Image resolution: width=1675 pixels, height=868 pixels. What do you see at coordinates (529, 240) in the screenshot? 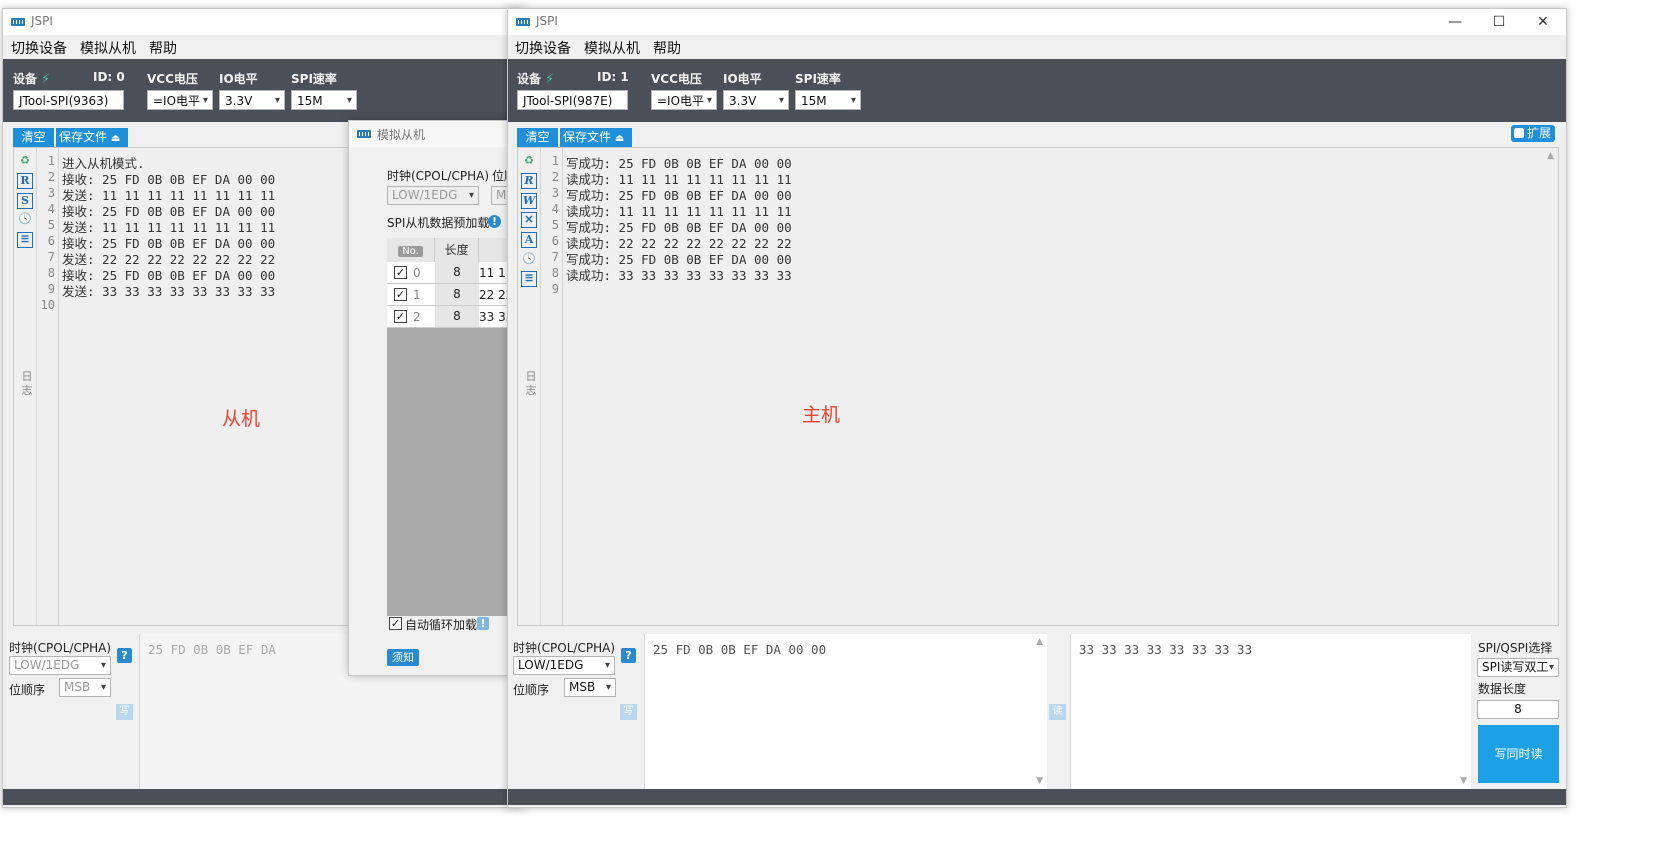
I see `ascii-toggle-icon: A` at bounding box center [529, 240].